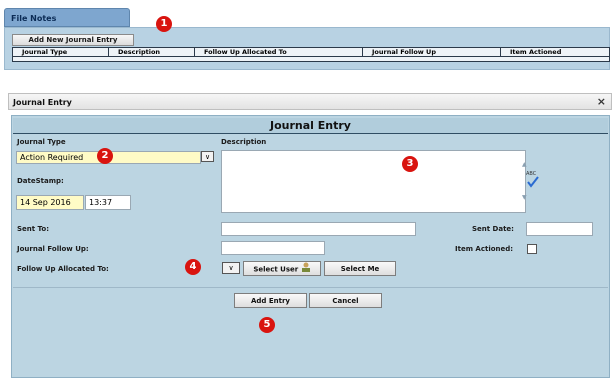 This screenshot has width=612, height=378. I want to click on user-icon, so click(306, 269).